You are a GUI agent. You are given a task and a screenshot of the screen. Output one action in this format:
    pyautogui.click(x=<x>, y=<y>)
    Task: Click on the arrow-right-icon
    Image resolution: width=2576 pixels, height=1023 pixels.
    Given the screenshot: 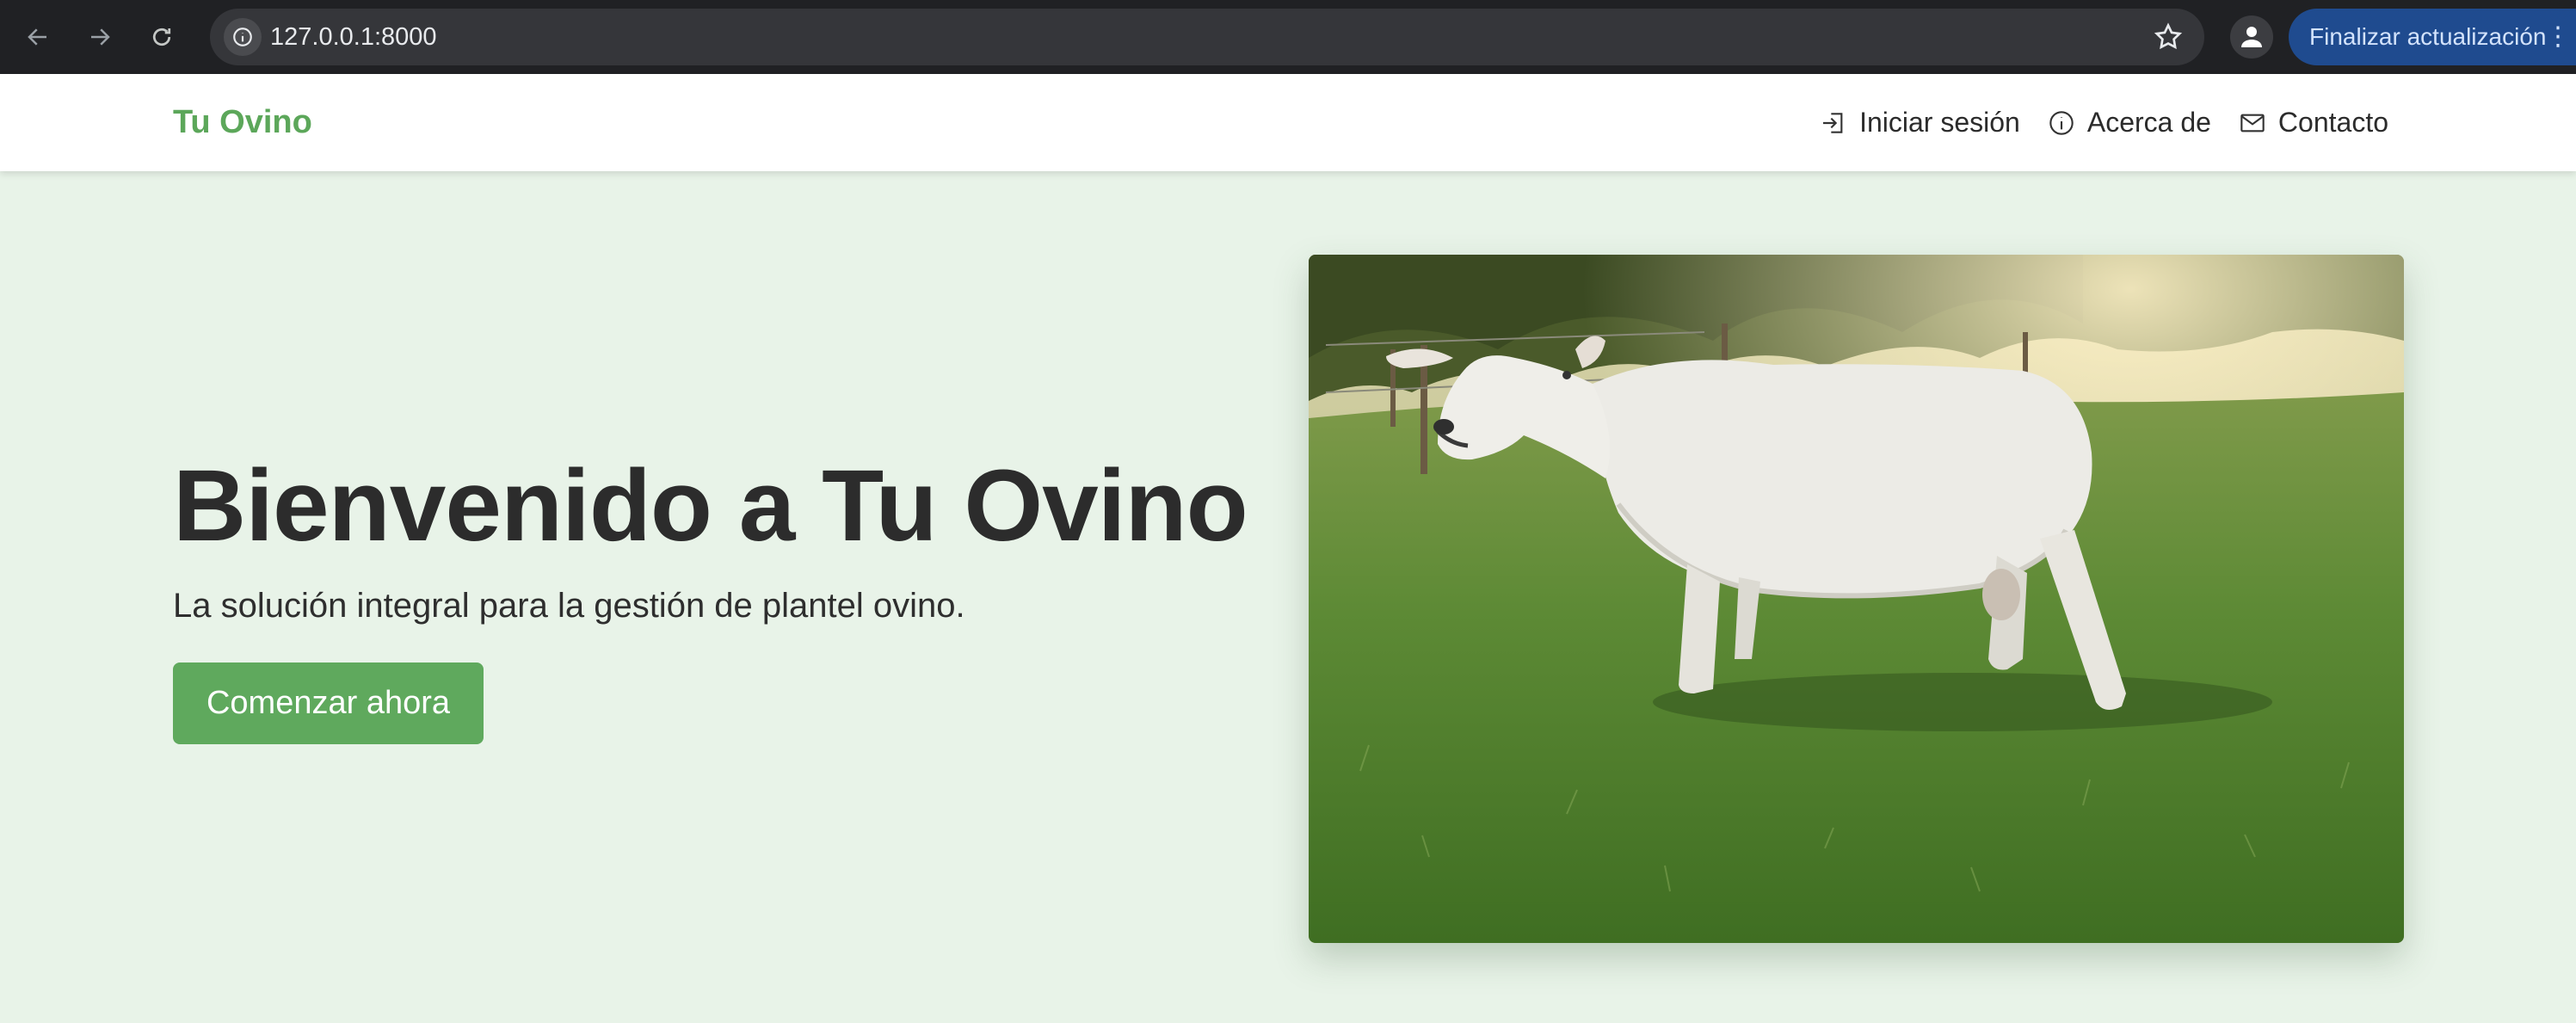 What is the action you would take?
    pyautogui.click(x=100, y=37)
    